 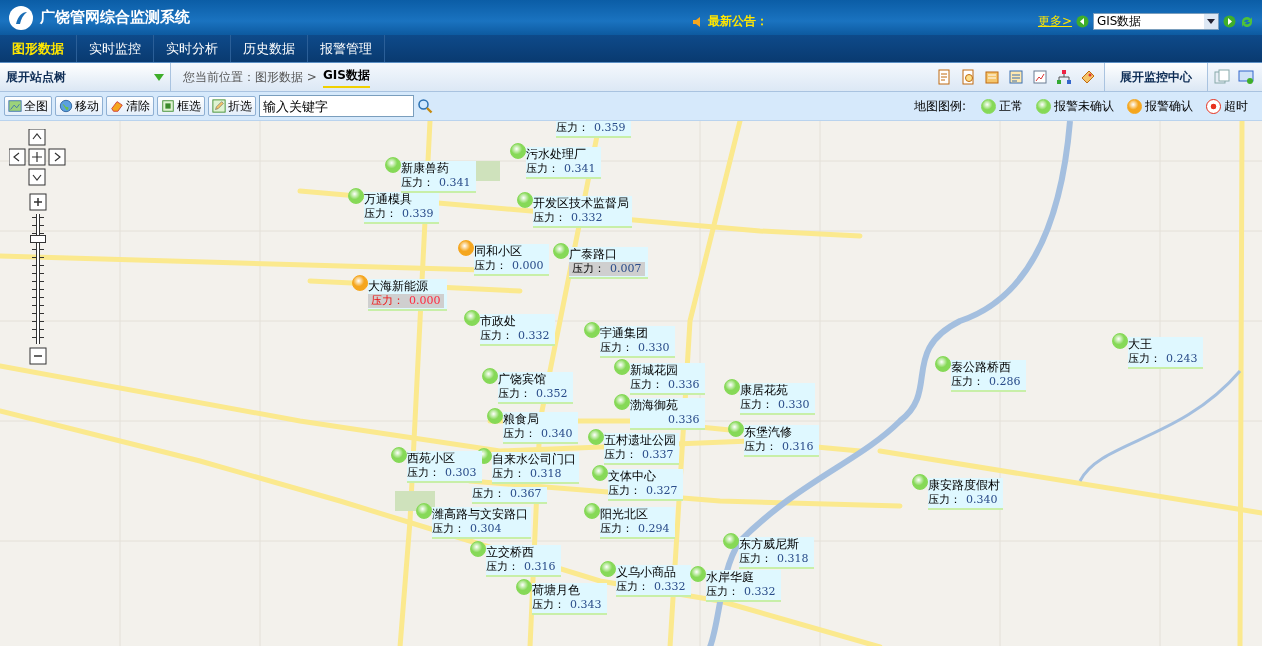 I want to click on station-label: 广泰路口 压力： 0.007, so click(x=608, y=263).